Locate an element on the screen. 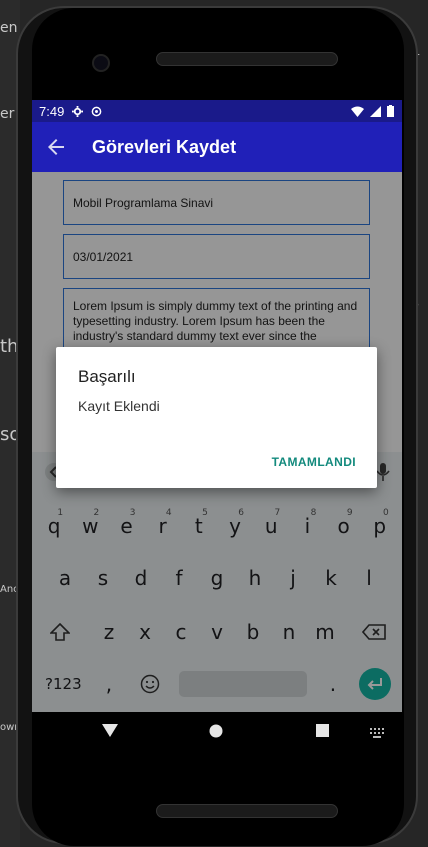  dialog-title: Başarılı is located at coordinates (107, 376).